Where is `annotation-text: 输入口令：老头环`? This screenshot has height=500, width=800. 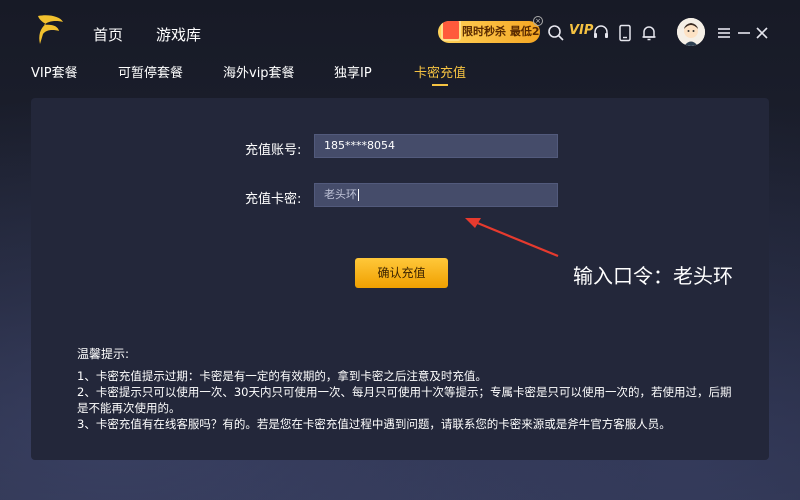
annotation-text: 输入口令：老头环 is located at coordinates (653, 276).